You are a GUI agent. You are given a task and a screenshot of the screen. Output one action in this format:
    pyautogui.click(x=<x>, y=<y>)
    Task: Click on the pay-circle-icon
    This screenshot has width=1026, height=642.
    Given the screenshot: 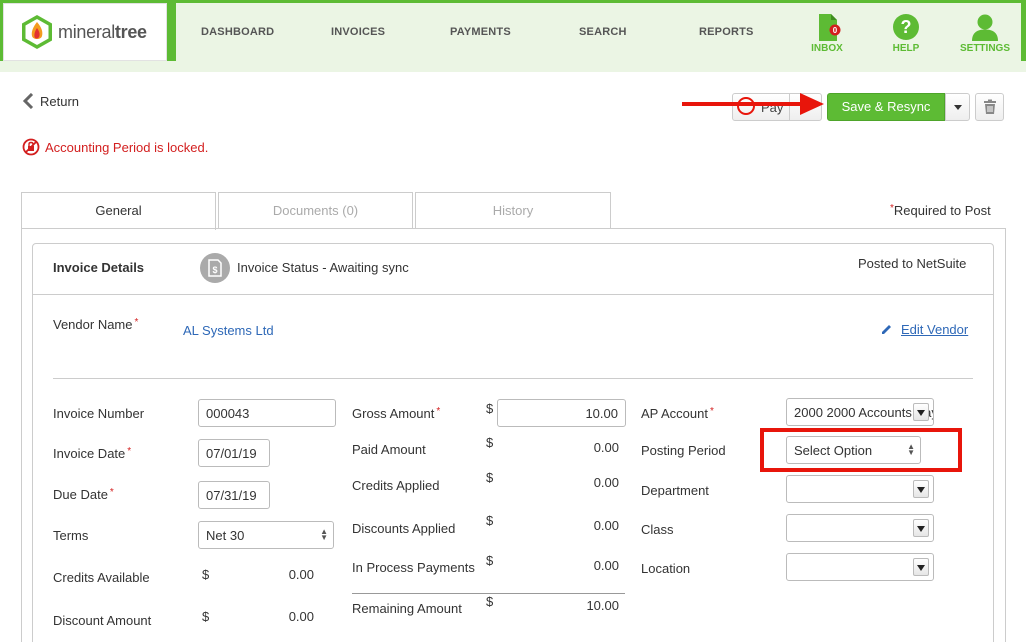 What is the action you would take?
    pyautogui.click(x=746, y=106)
    